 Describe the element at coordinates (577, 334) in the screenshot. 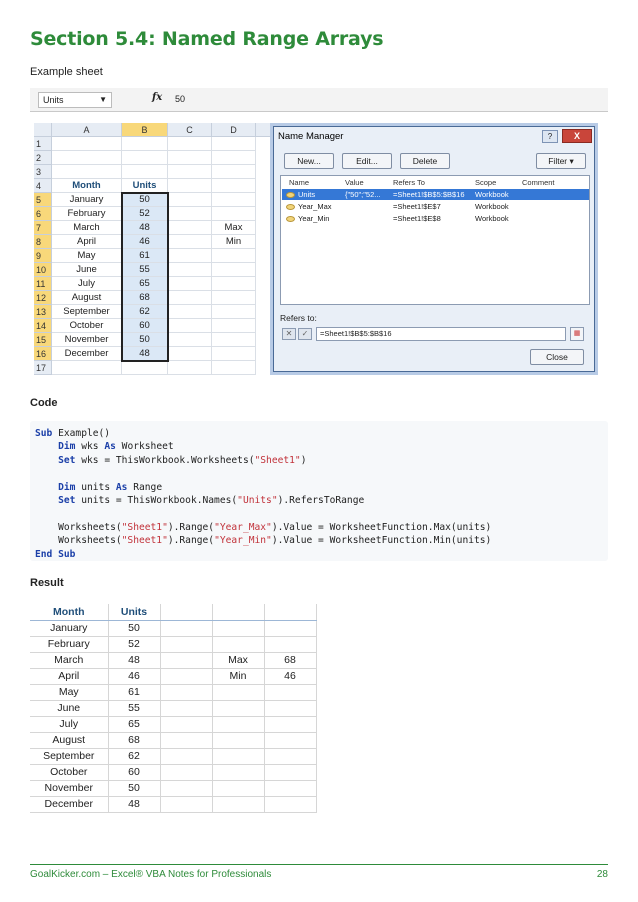

I see `range-picker-icon: ▦` at that location.